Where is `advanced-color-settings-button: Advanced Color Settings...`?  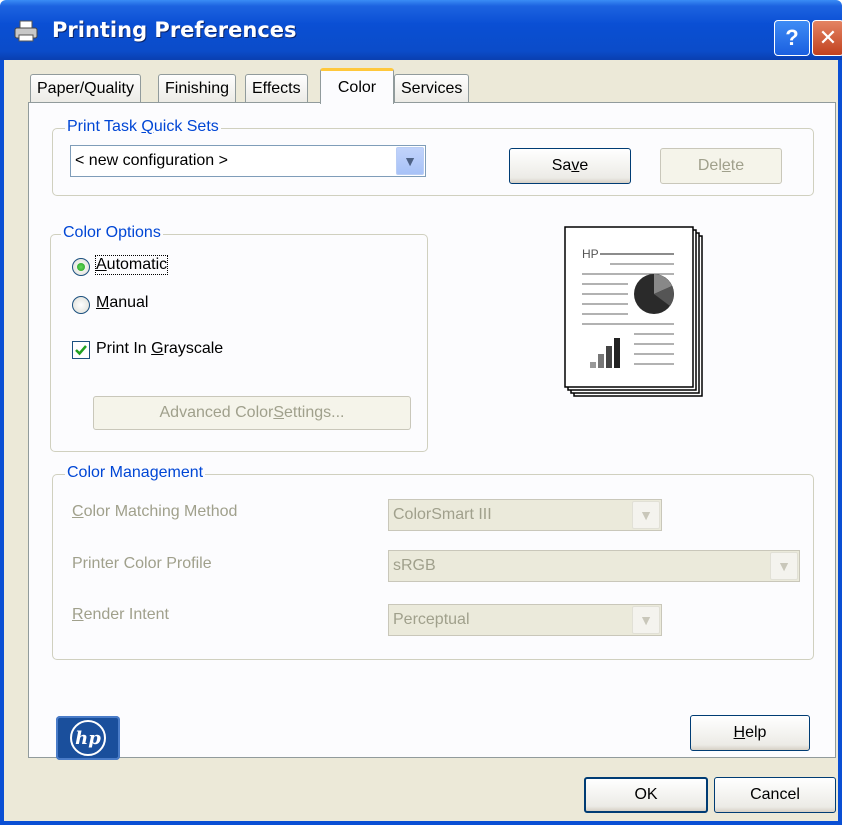 advanced-color-settings-button: Advanced Color Settings... is located at coordinates (252, 413).